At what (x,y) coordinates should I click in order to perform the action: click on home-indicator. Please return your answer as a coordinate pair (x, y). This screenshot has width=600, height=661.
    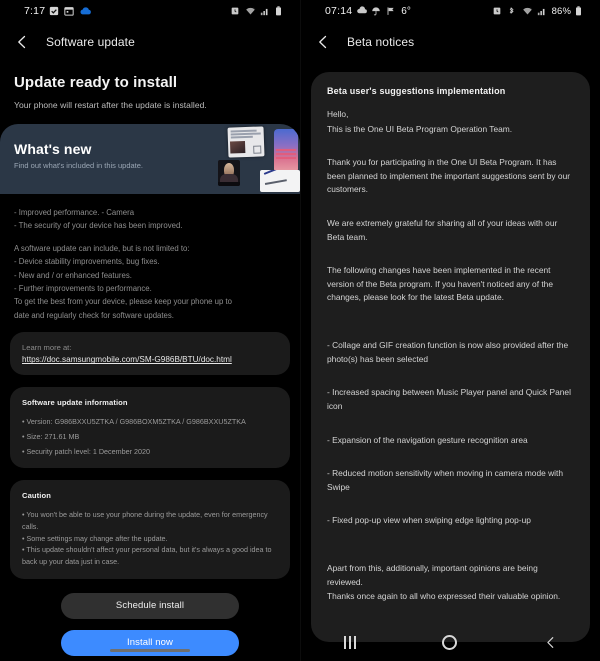
    Looking at the image, I should click on (150, 650).